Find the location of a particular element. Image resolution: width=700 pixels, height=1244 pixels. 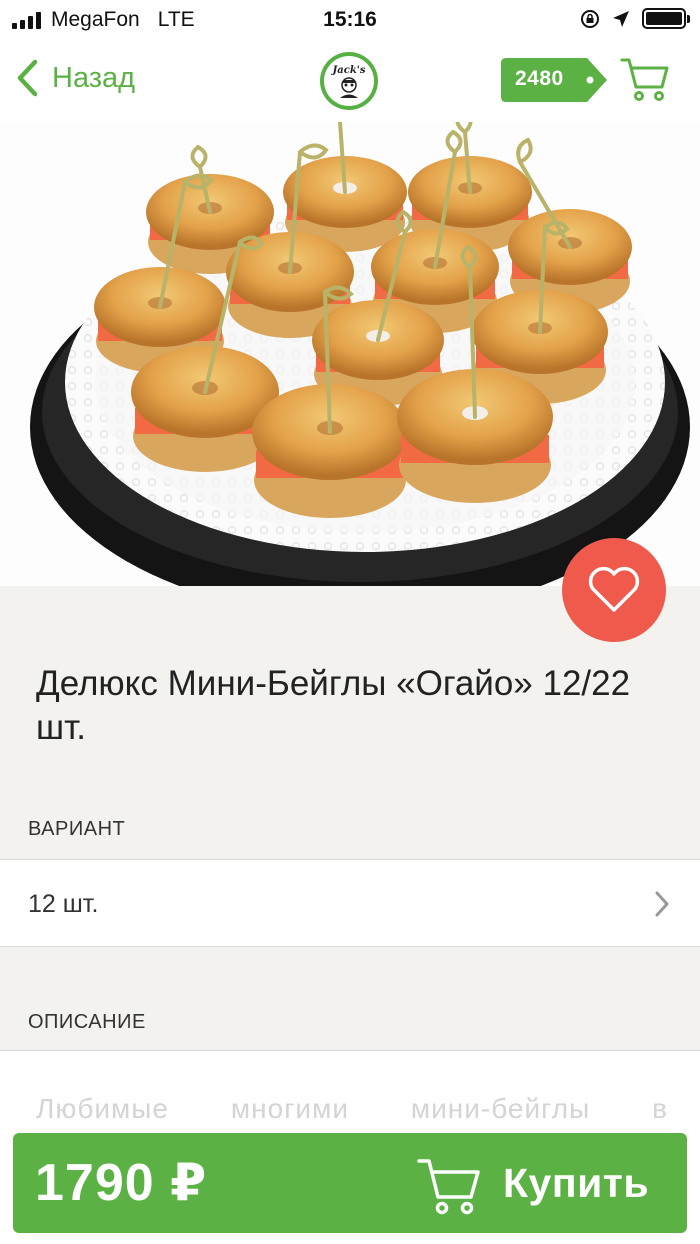

status-right is located at coordinates (635, 18).